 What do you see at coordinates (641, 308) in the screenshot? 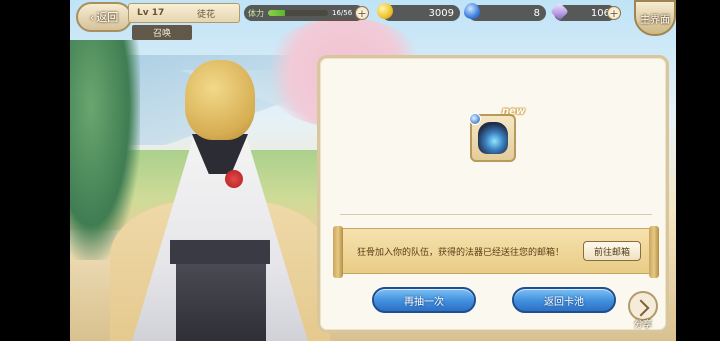
I see `share-icon` at bounding box center [641, 308].